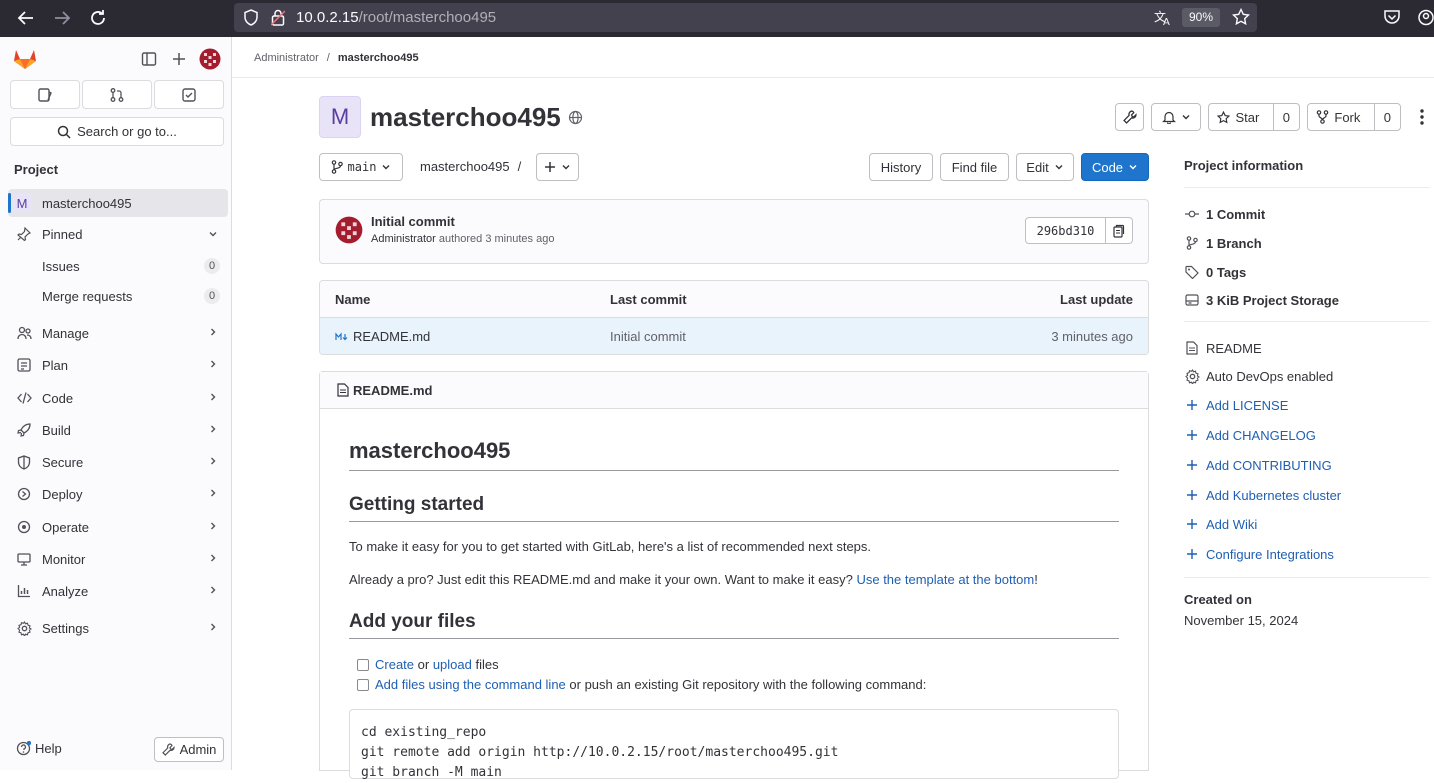  Describe the element at coordinates (1045, 167) in the screenshot. I see `edit-dropdown: Edit` at that location.